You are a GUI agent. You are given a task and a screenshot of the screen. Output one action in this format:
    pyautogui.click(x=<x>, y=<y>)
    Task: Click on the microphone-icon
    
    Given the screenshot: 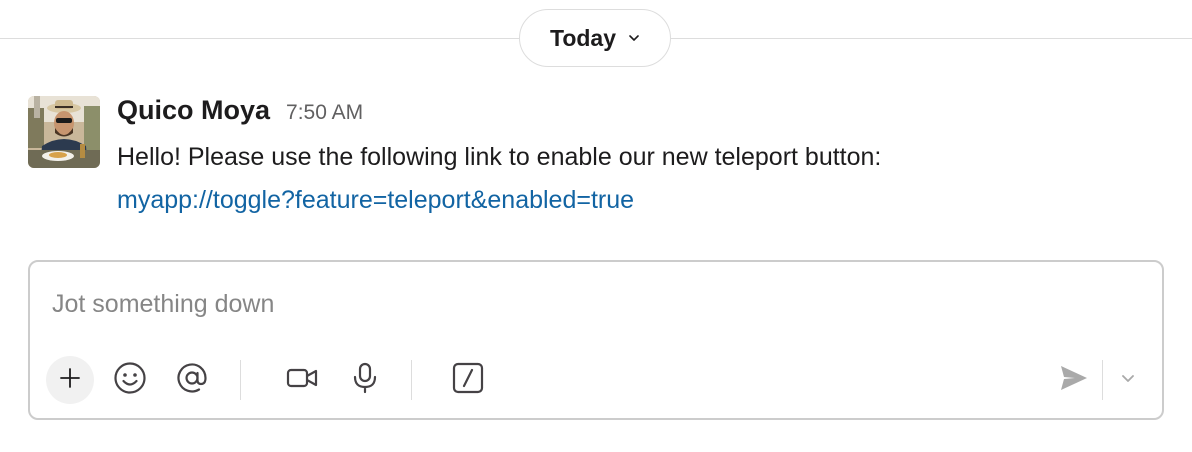 What is the action you would take?
    pyautogui.click(x=365, y=380)
    